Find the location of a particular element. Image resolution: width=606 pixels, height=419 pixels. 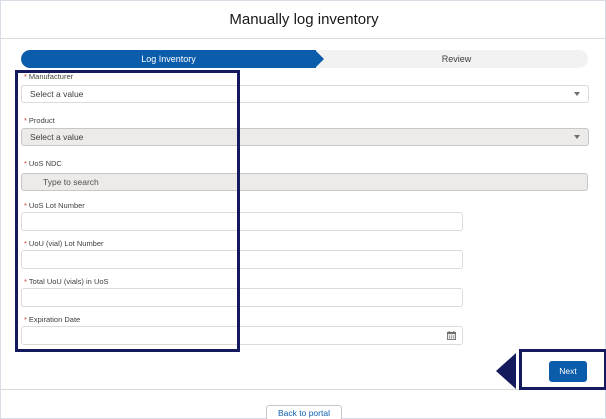

next-button: Next is located at coordinates (568, 371).